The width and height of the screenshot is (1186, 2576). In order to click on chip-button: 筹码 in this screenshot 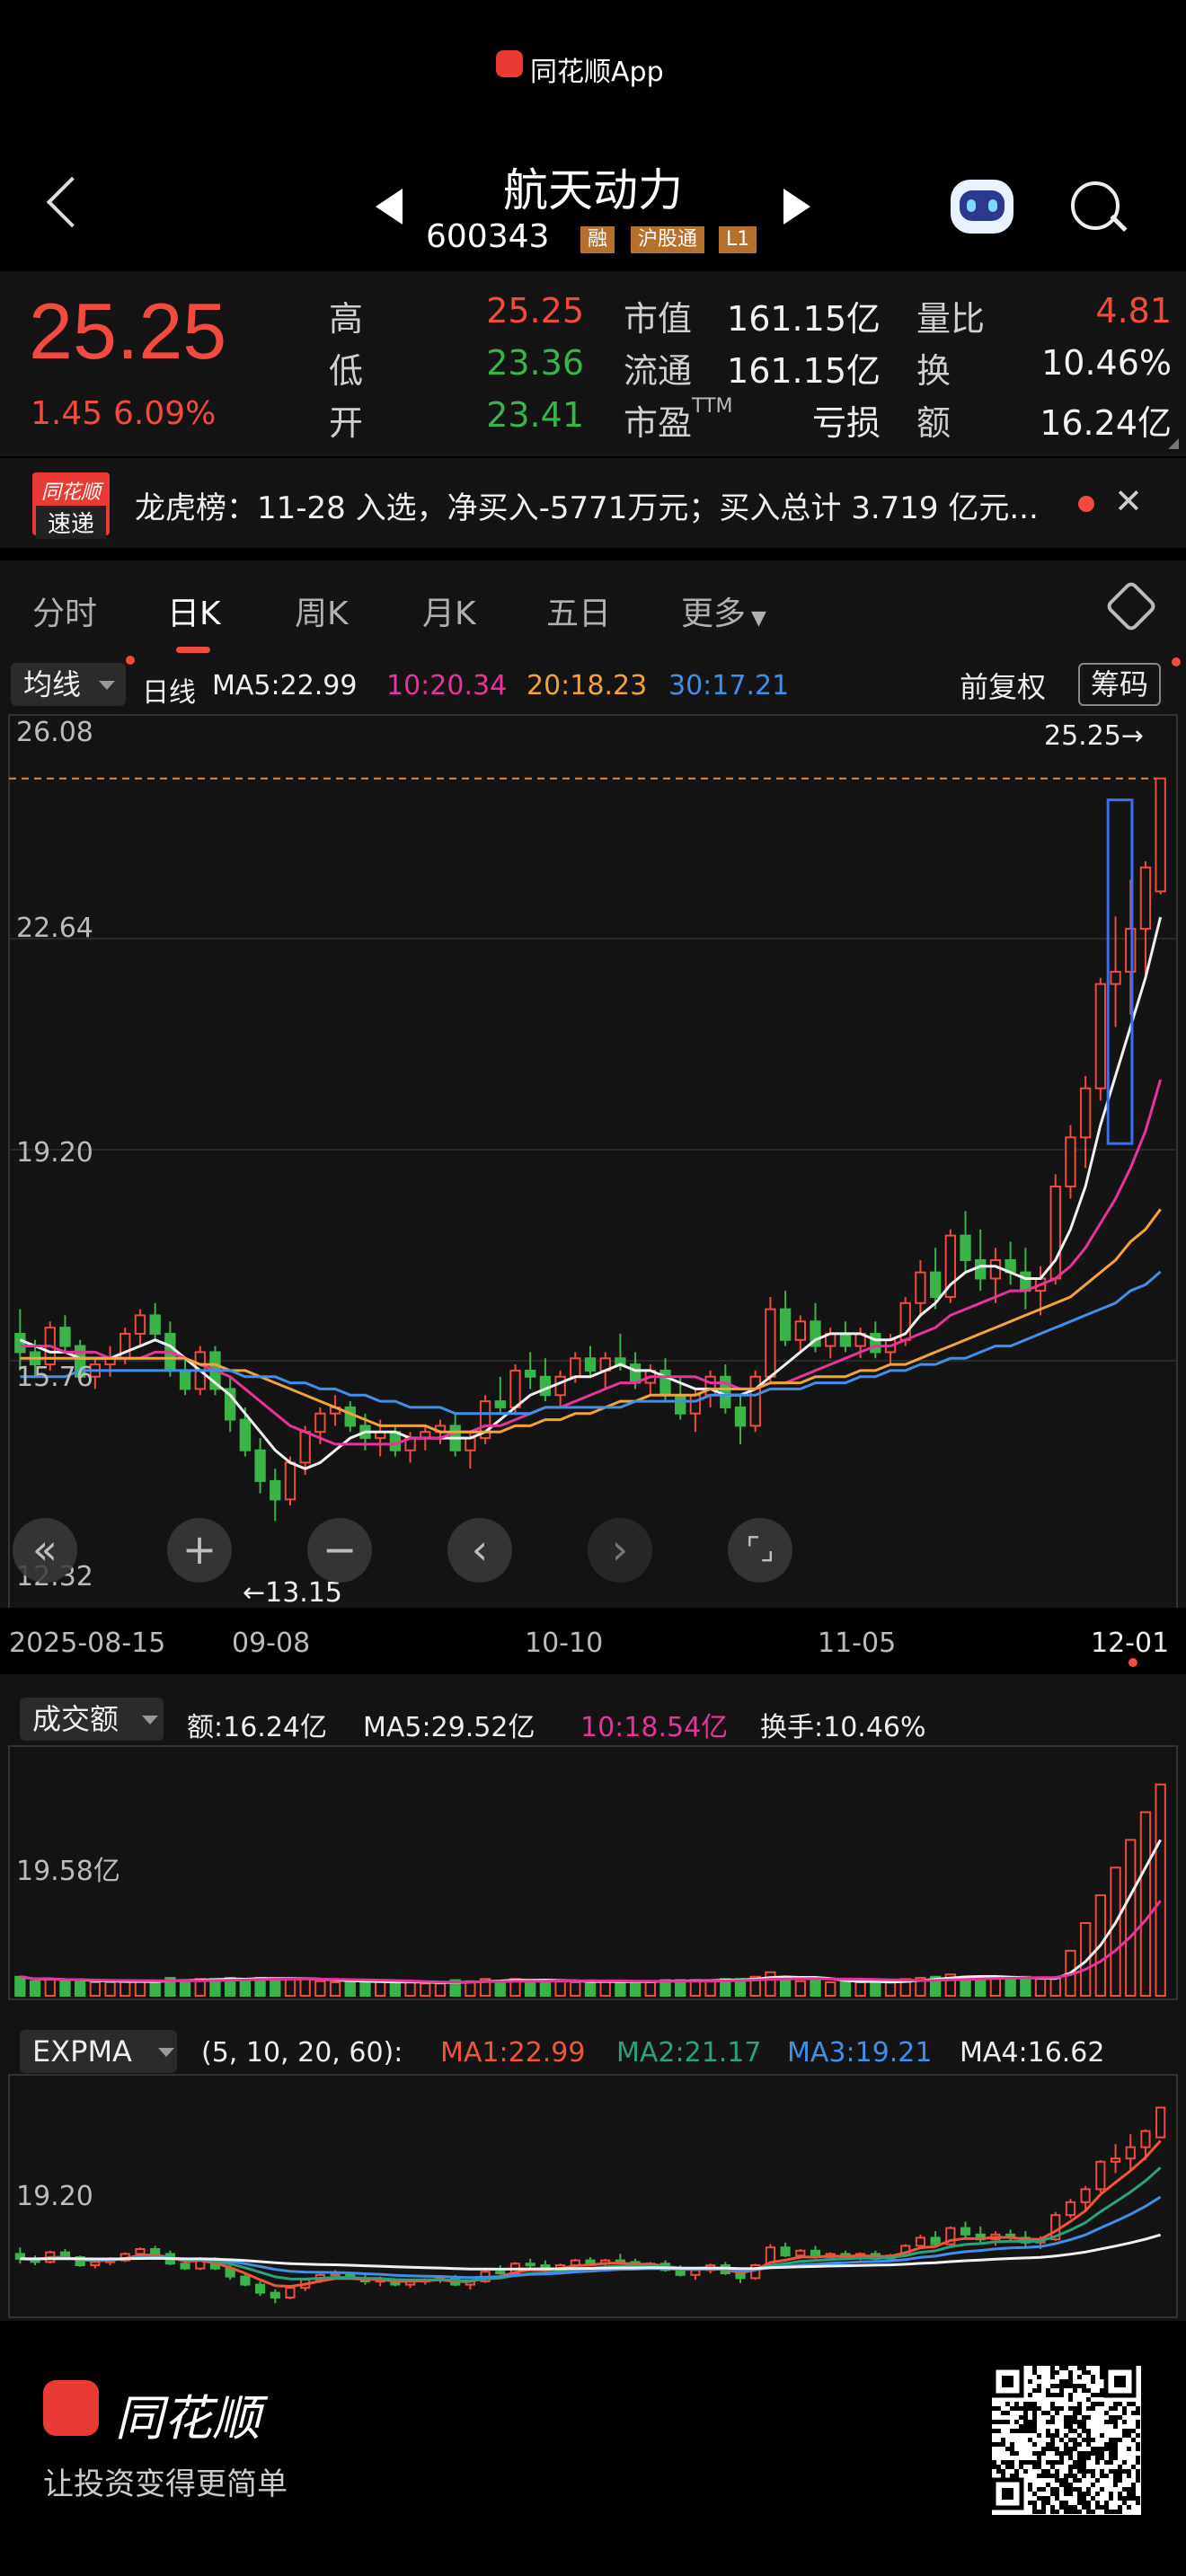, I will do `click(1120, 684)`.